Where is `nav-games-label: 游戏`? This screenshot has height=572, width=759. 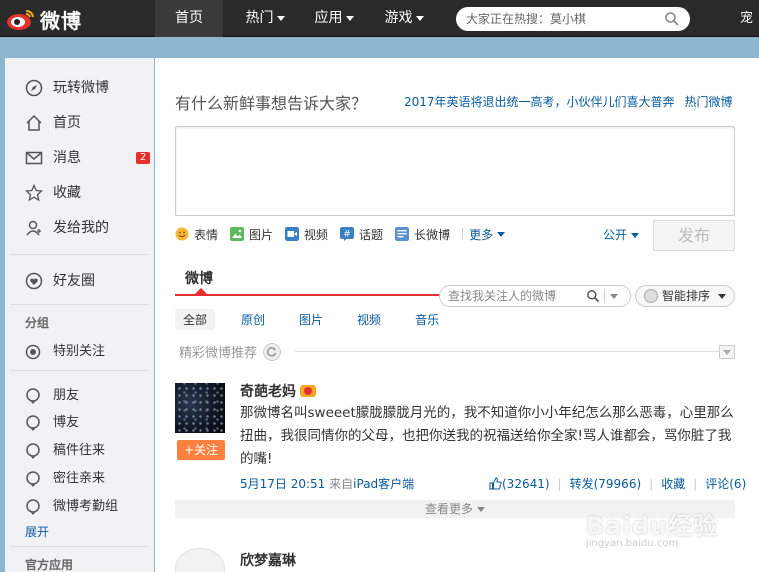 nav-games-label: 游戏 is located at coordinates (398, 18).